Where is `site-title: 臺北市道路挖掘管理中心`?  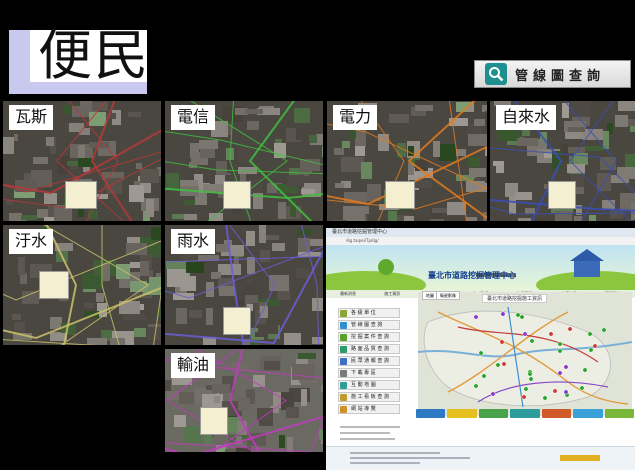
site-title: 臺北市道路挖掘管理中心 is located at coordinates (472, 275).